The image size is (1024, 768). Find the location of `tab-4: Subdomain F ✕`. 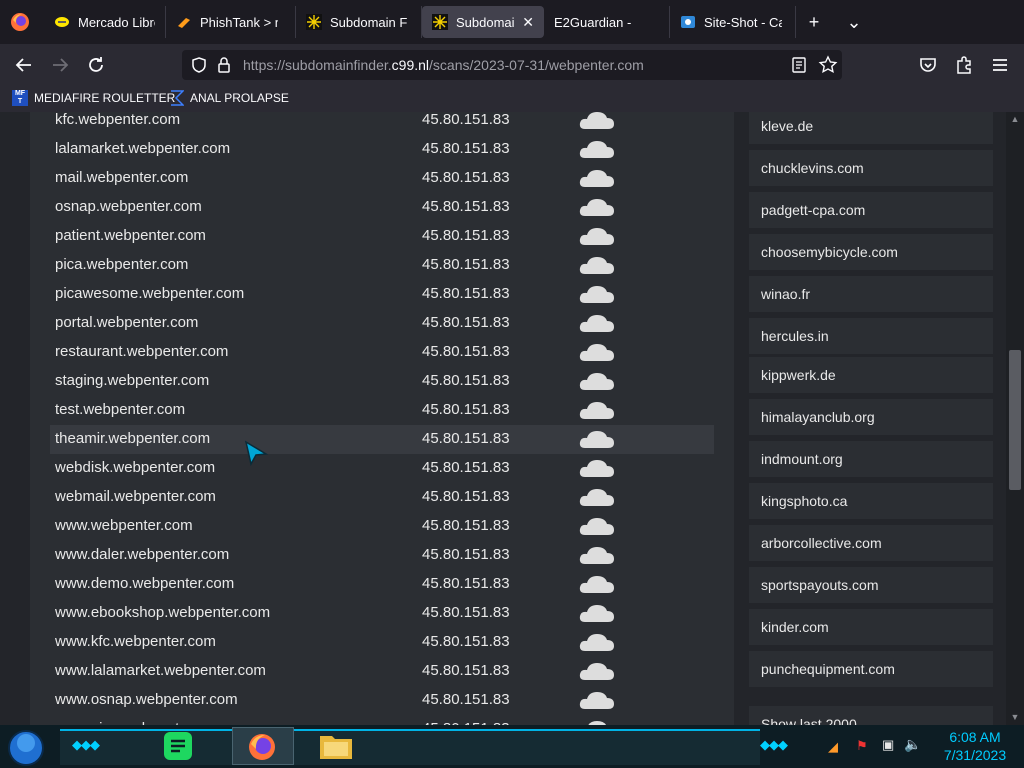

tab-4: Subdomain F ✕ is located at coordinates (483, 22).